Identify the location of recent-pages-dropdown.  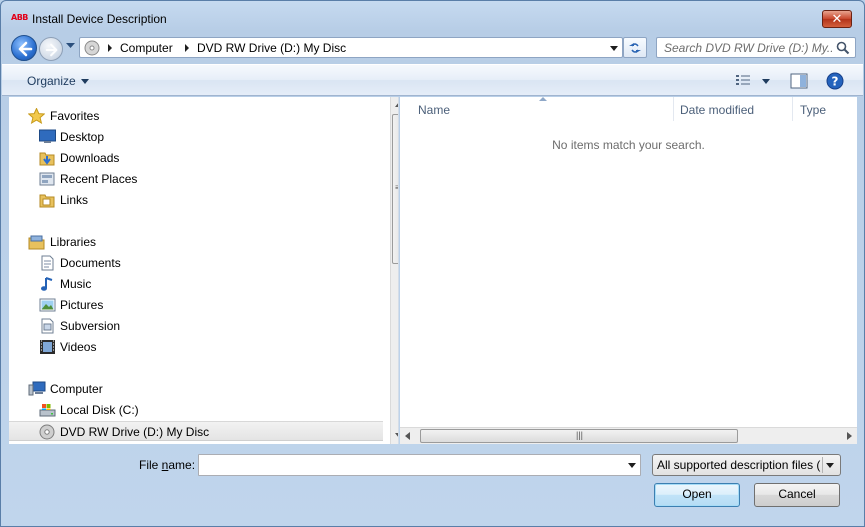
(71, 47).